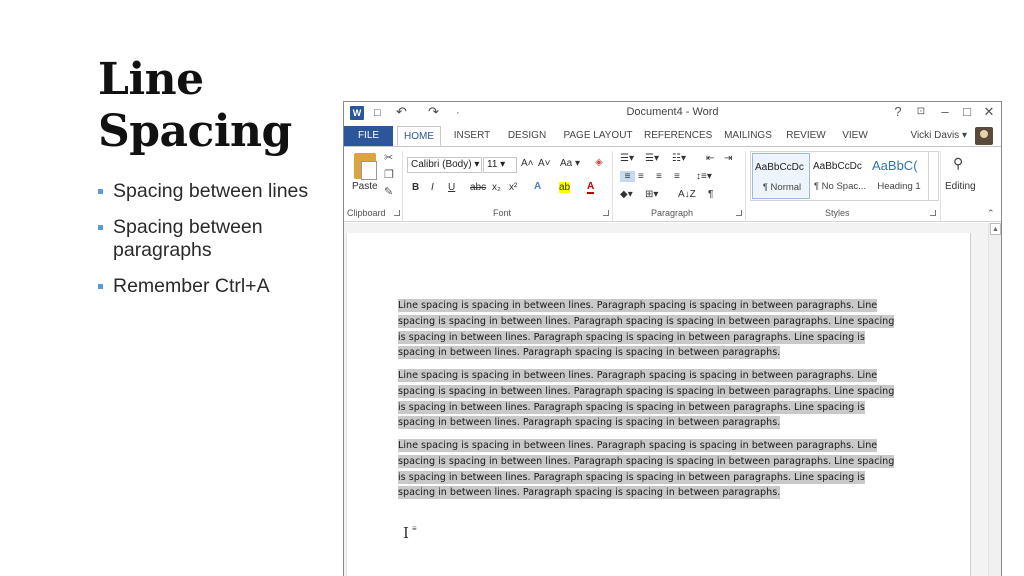 The image size is (1024, 576). What do you see at coordinates (544, 163) in the screenshot?
I see `shrink-font-button: A˅` at bounding box center [544, 163].